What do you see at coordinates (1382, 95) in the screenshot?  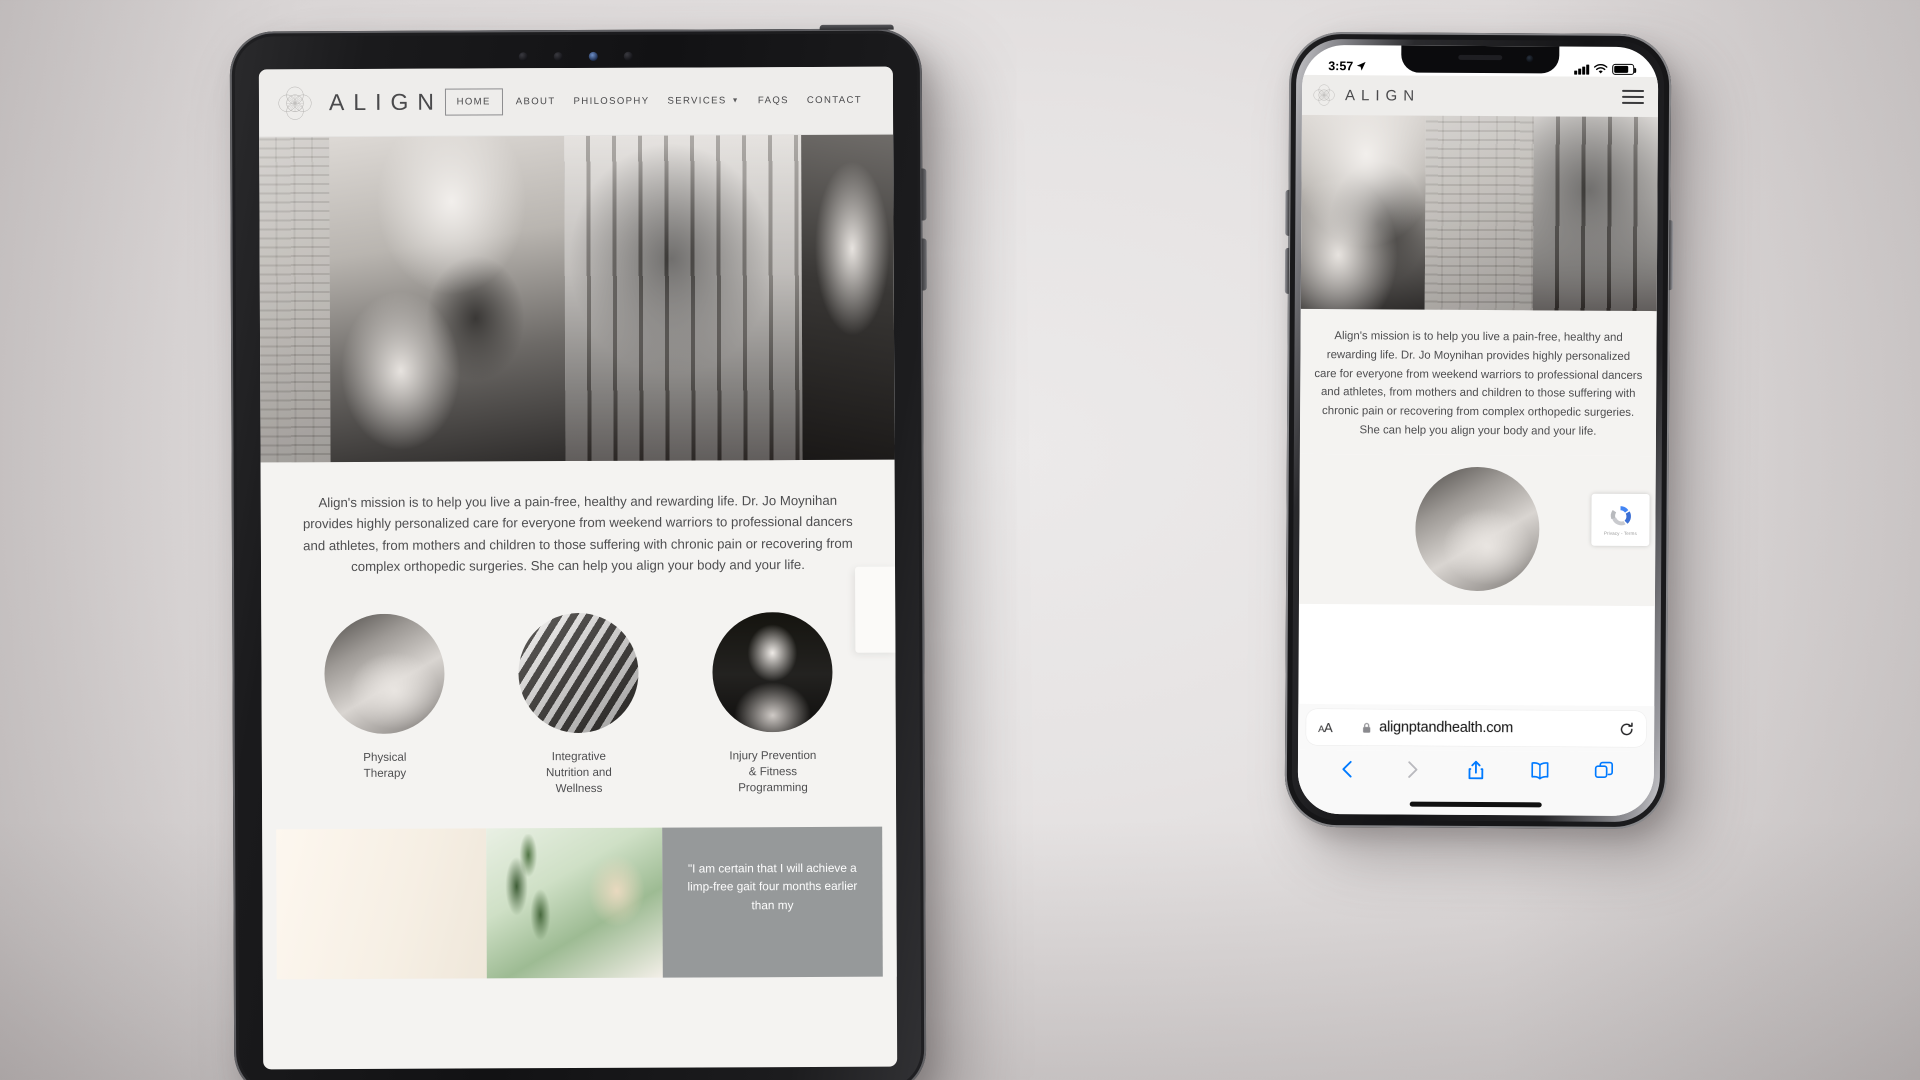 I see `mobile-brand-wordmark: ALIGN` at bounding box center [1382, 95].